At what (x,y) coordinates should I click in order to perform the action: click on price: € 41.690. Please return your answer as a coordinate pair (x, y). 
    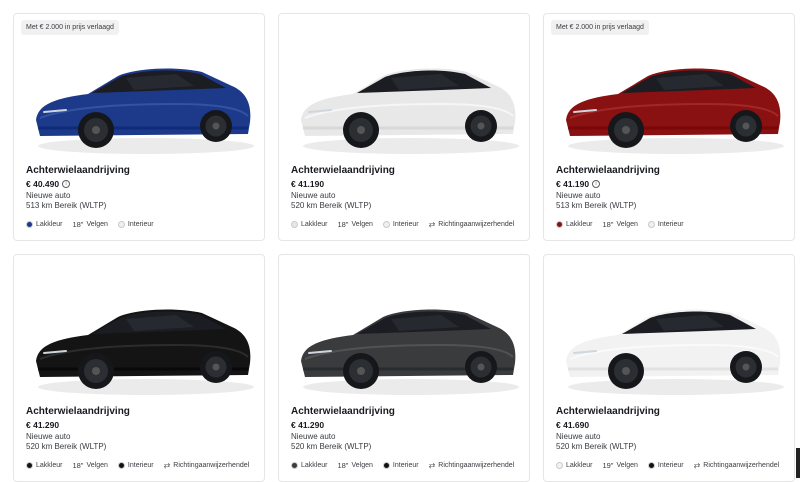
    Looking at the image, I should click on (572, 425).